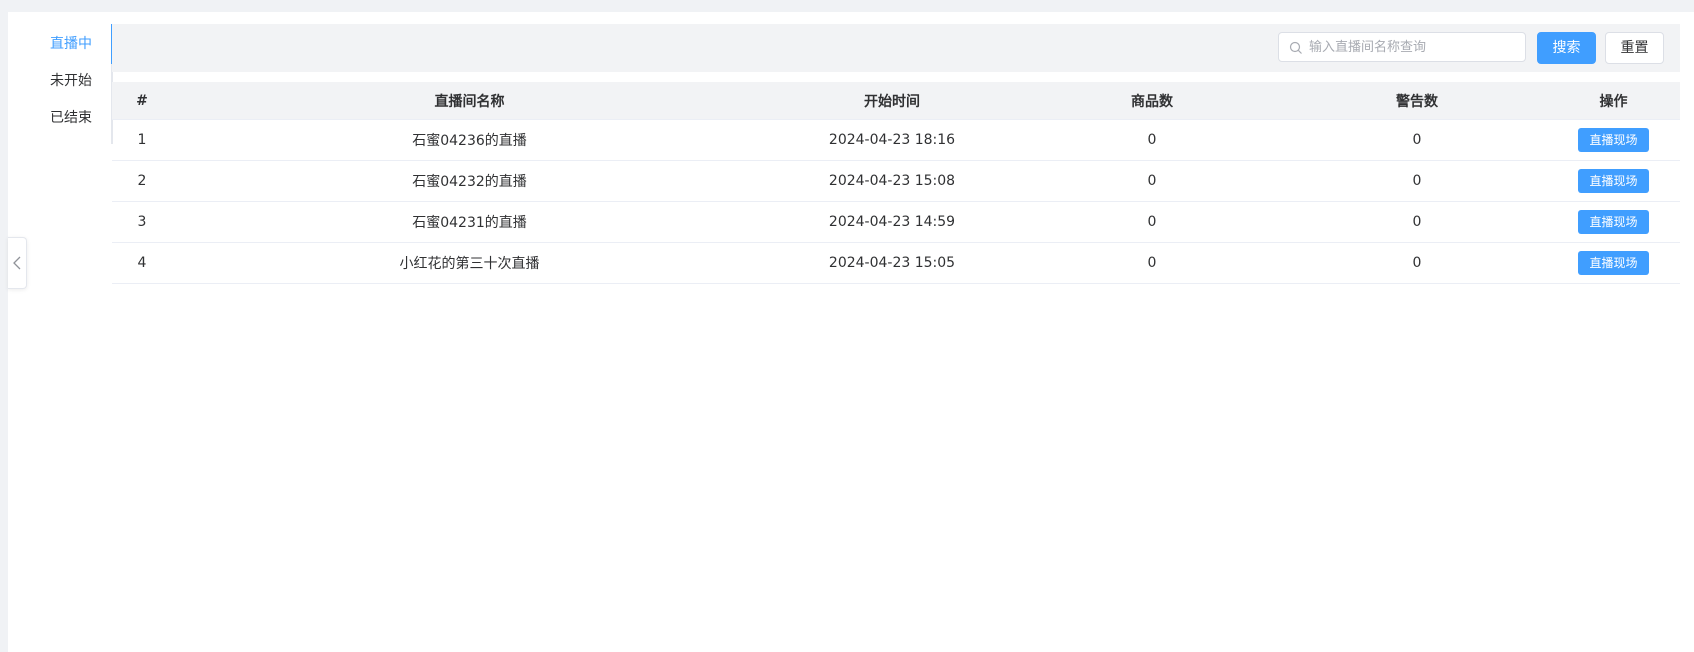  I want to click on header-start-time: 开始时间, so click(892, 101).